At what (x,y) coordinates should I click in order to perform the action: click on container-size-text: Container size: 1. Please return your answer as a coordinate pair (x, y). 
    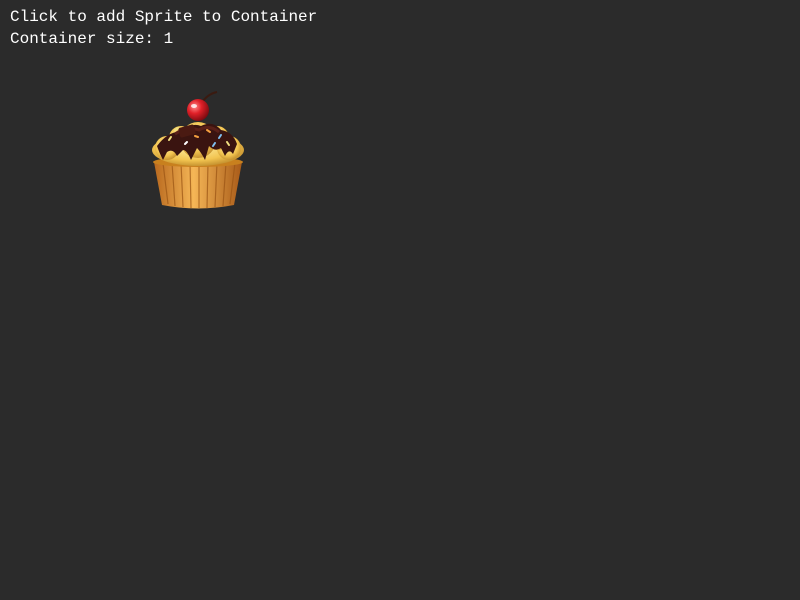
    Looking at the image, I should click on (92, 39).